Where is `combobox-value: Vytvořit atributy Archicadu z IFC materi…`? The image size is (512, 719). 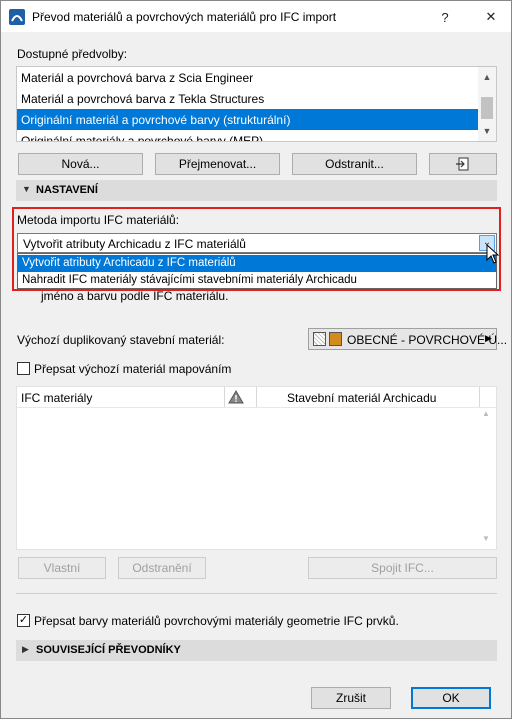 combobox-value: Vytvořit atributy Archicadu z IFC materi… is located at coordinates (134, 244).